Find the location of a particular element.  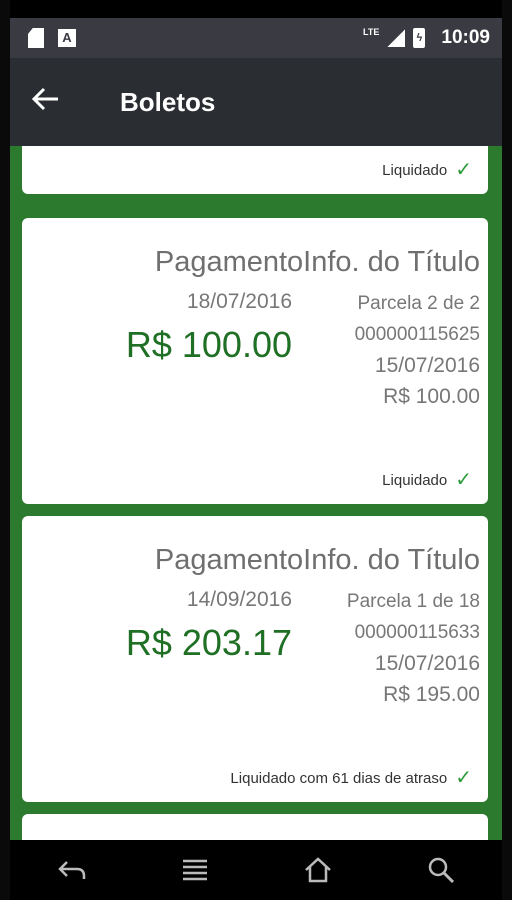

battery-icon: ϟ is located at coordinates (419, 38).